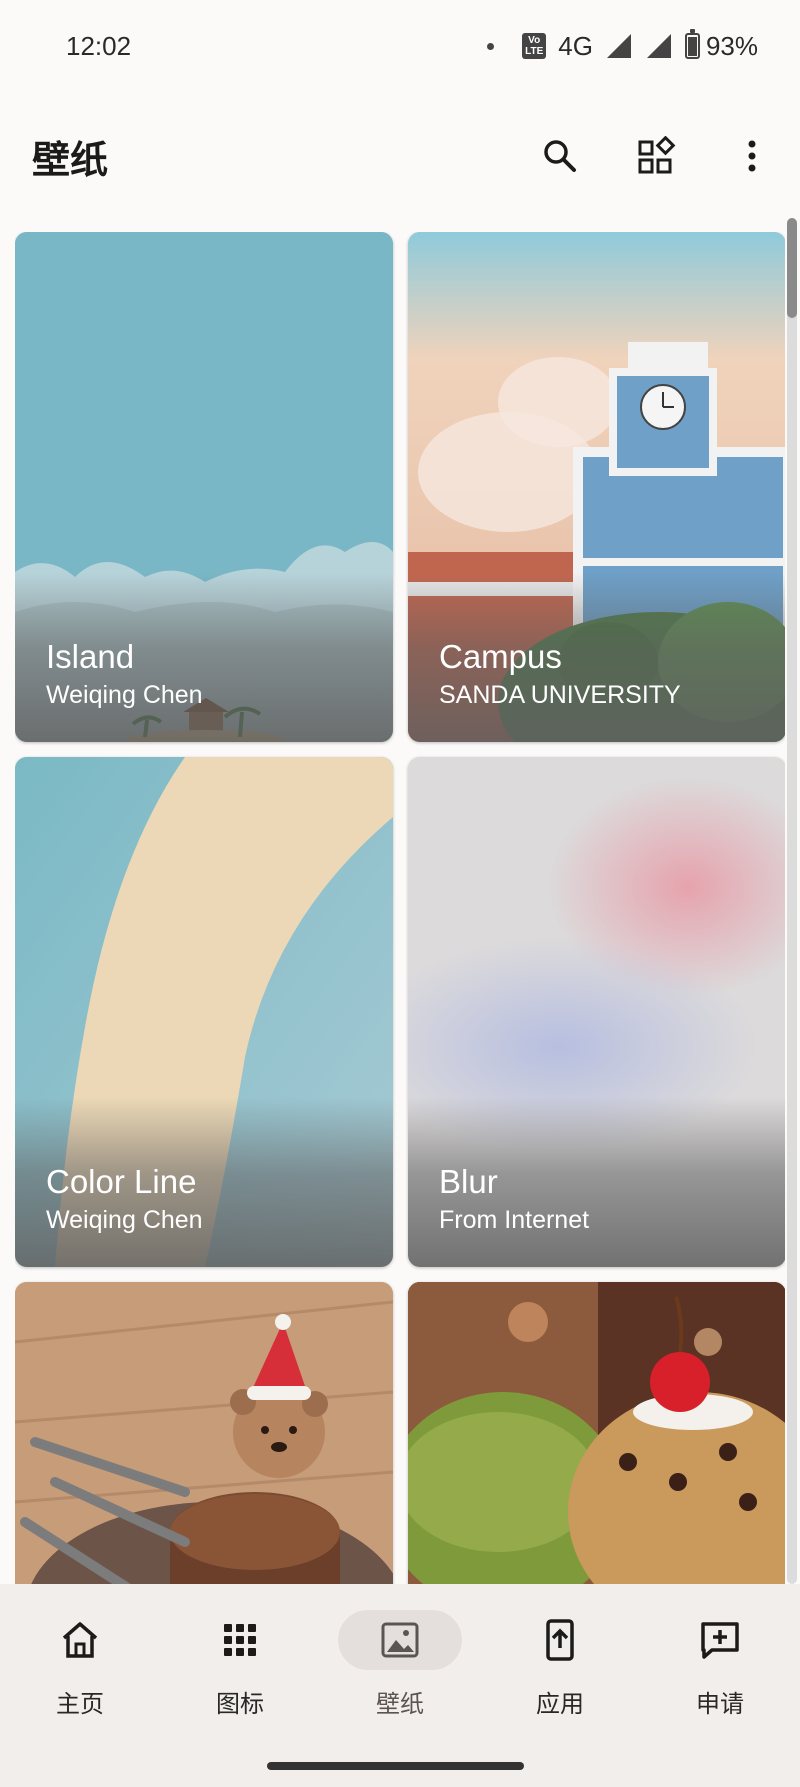 Image resolution: width=800 pixels, height=1787 pixels. What do you see at coordinates (468, 1181) in the screenshot?
I see `wallpaper-title: Blur` at bounding box center [468, 1181].